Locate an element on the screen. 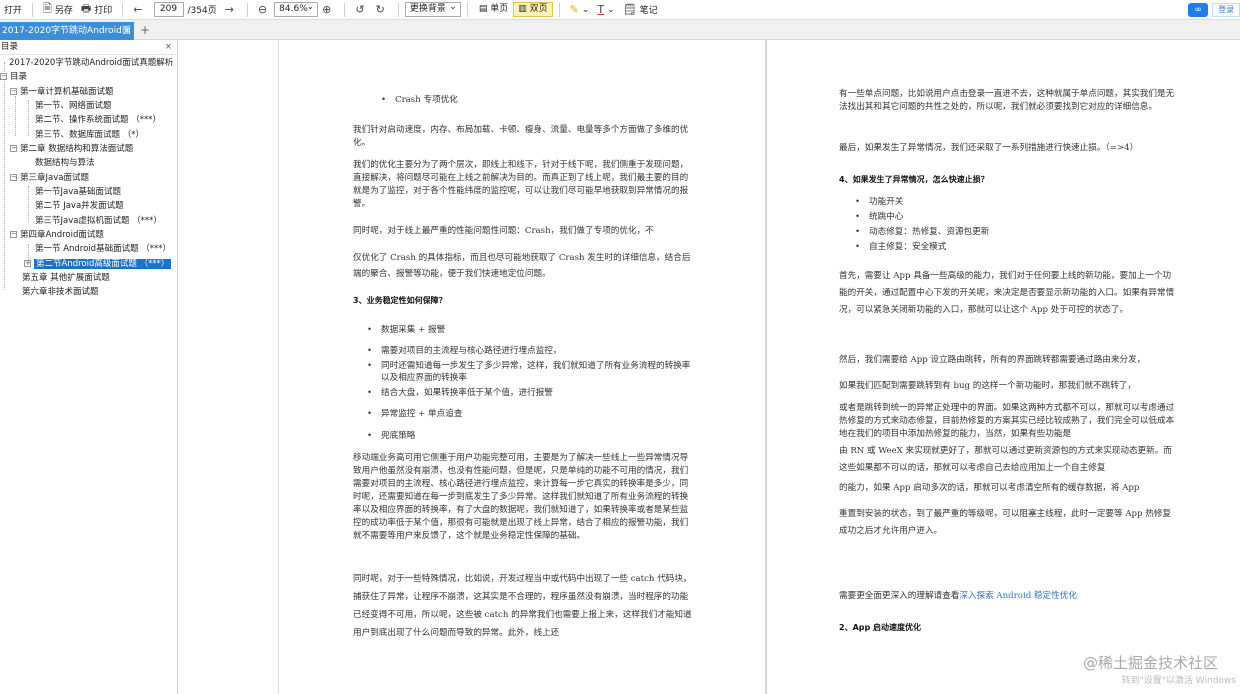 This screenshot has height=694, width=1240. outline-item: 第六章非技术面试题 is located at coordinates (60, 292).